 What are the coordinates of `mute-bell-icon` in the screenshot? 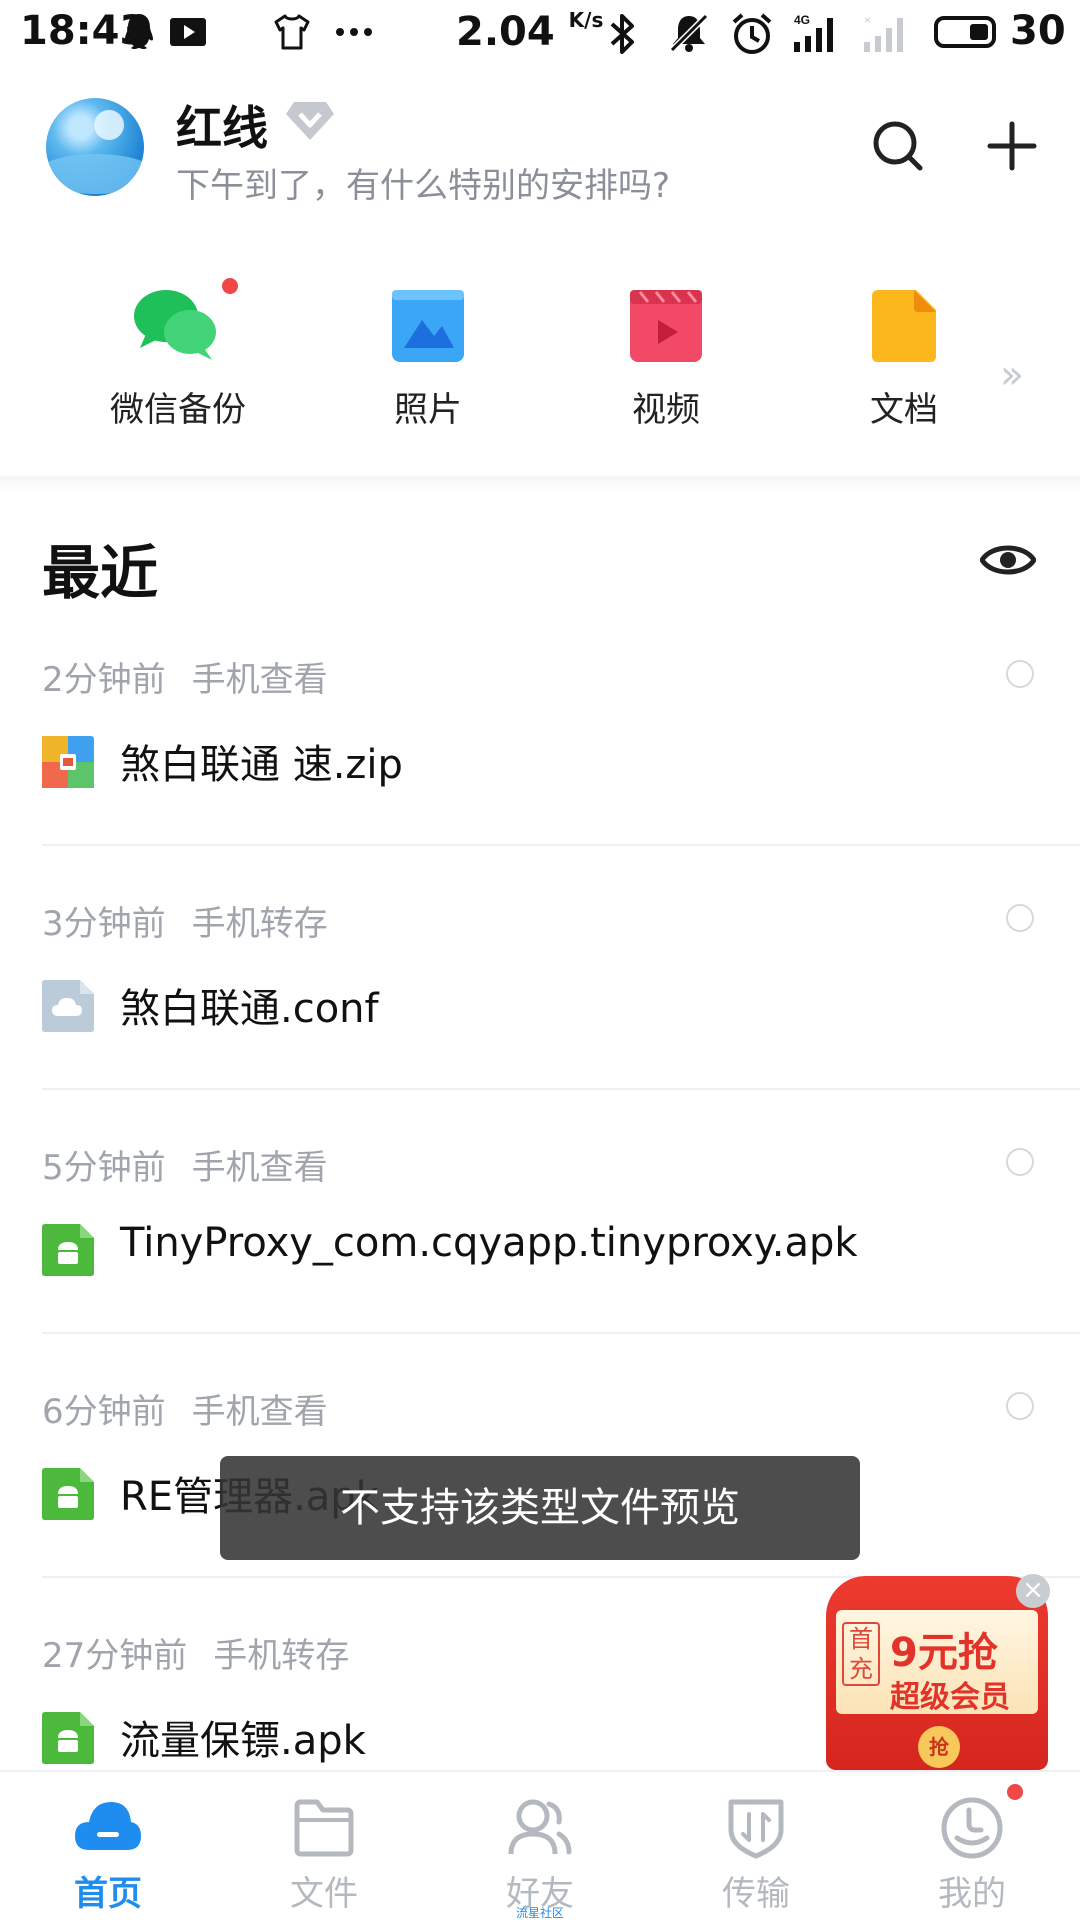 It's located at (689, 33).